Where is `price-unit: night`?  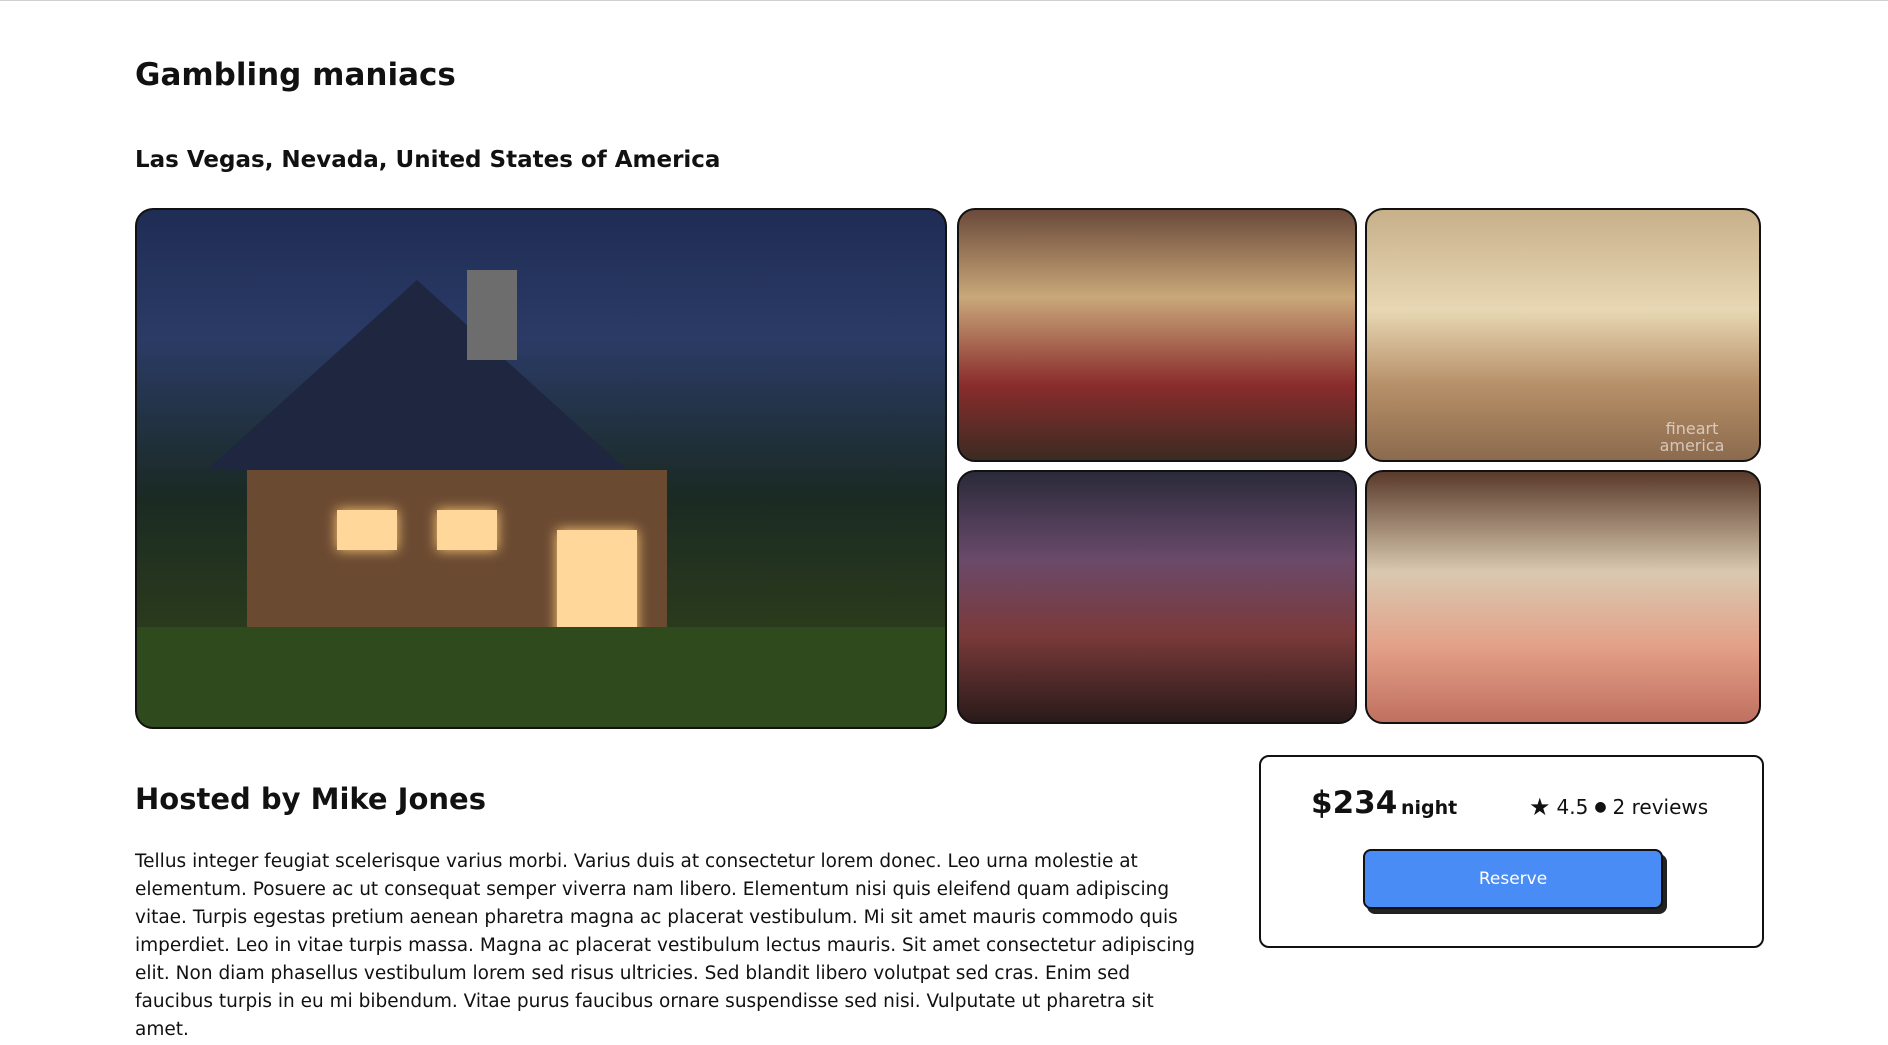
price-unit: night is located at coordinates (1429, 808).